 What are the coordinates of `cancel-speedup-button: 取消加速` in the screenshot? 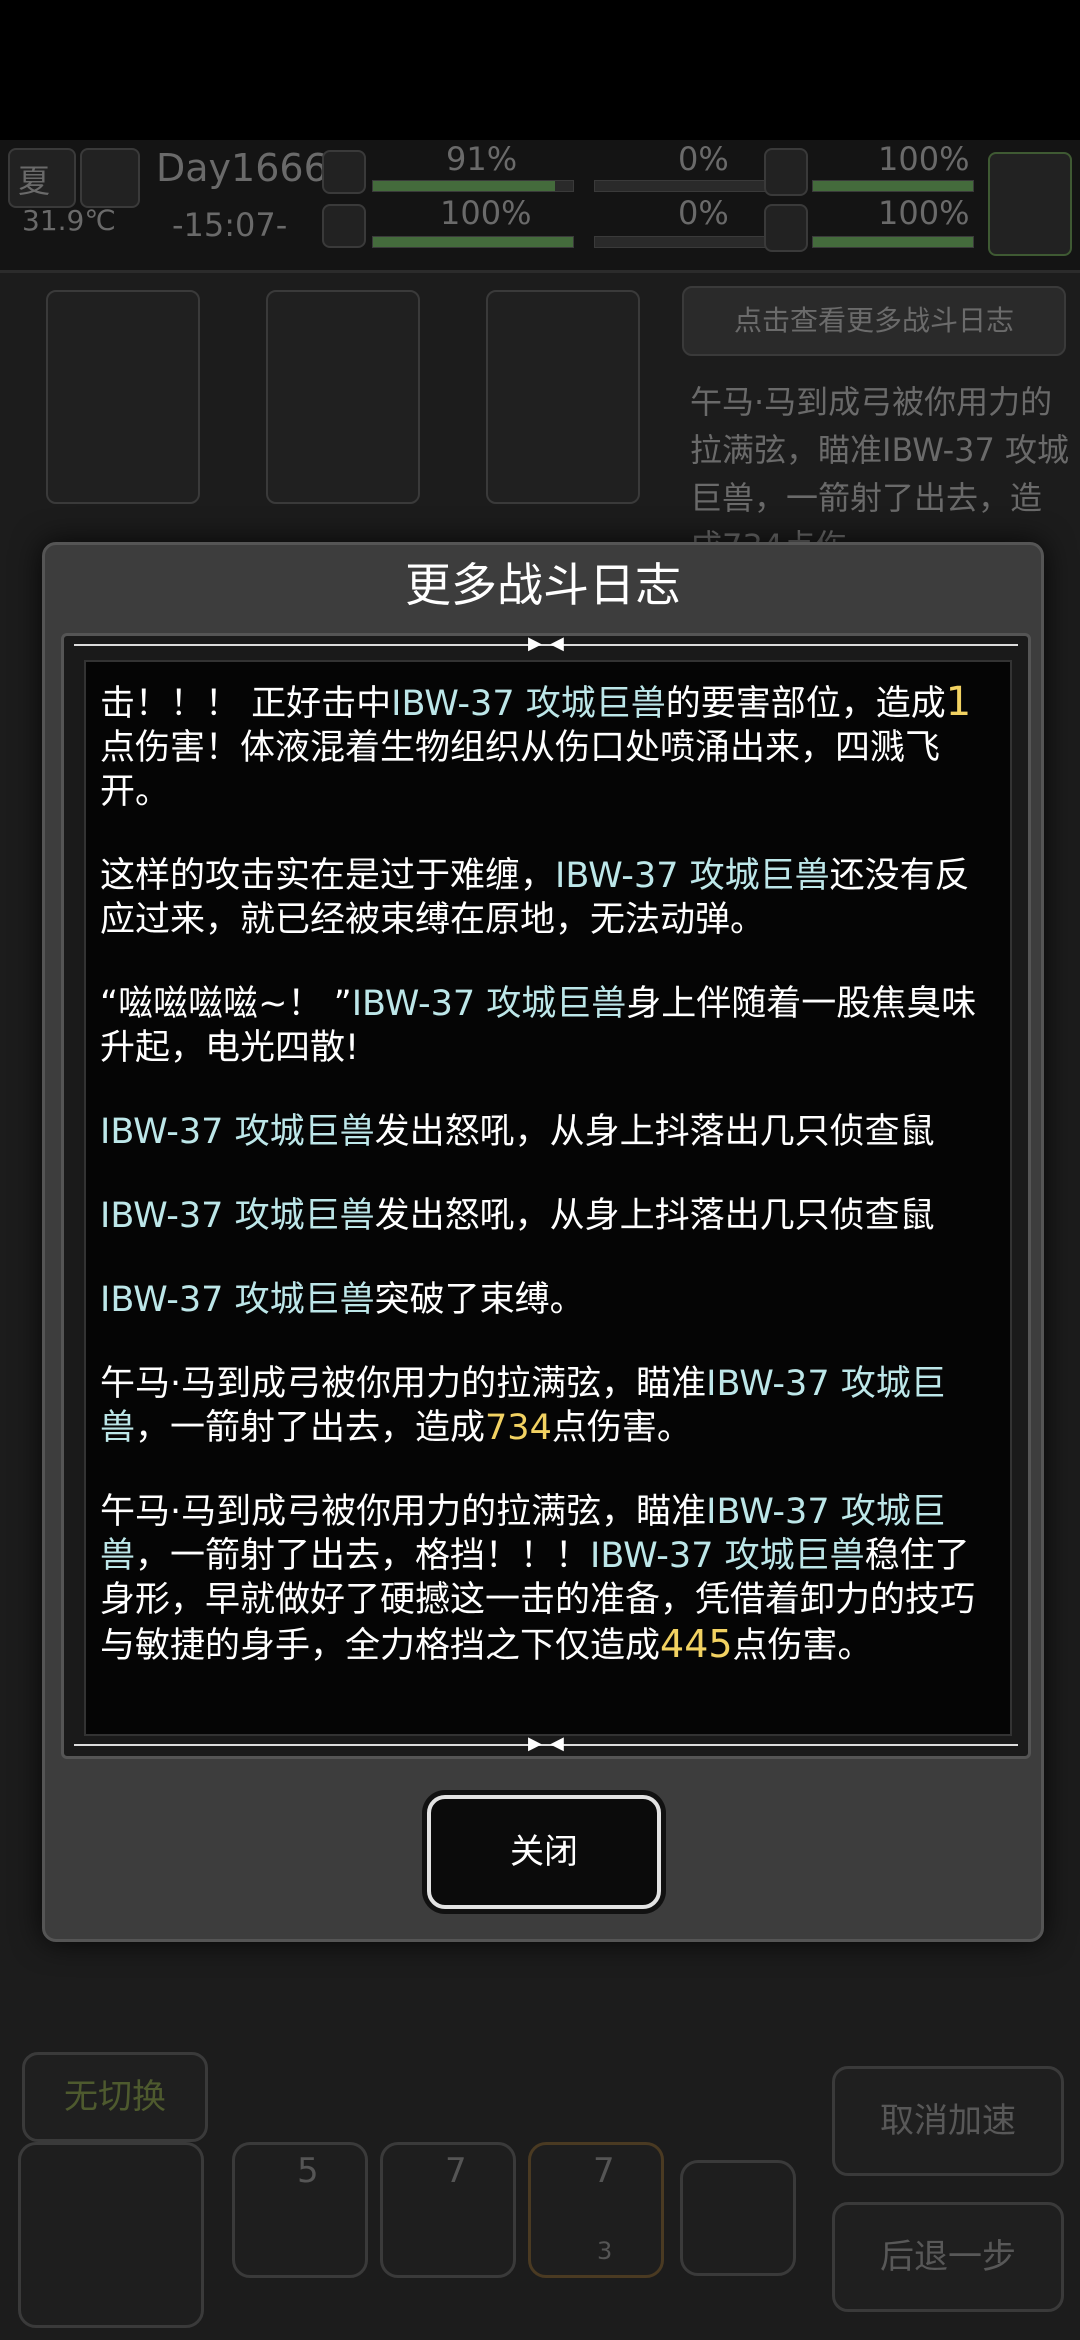 It's located at (948, 2121).